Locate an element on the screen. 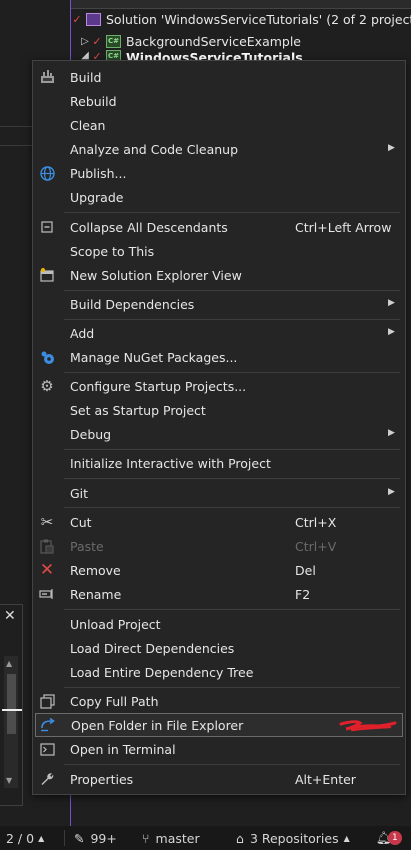 The height and width of the screenshot is (850, 411). pending-changes: ✎ 99+ is located at coordinates (95, 838).